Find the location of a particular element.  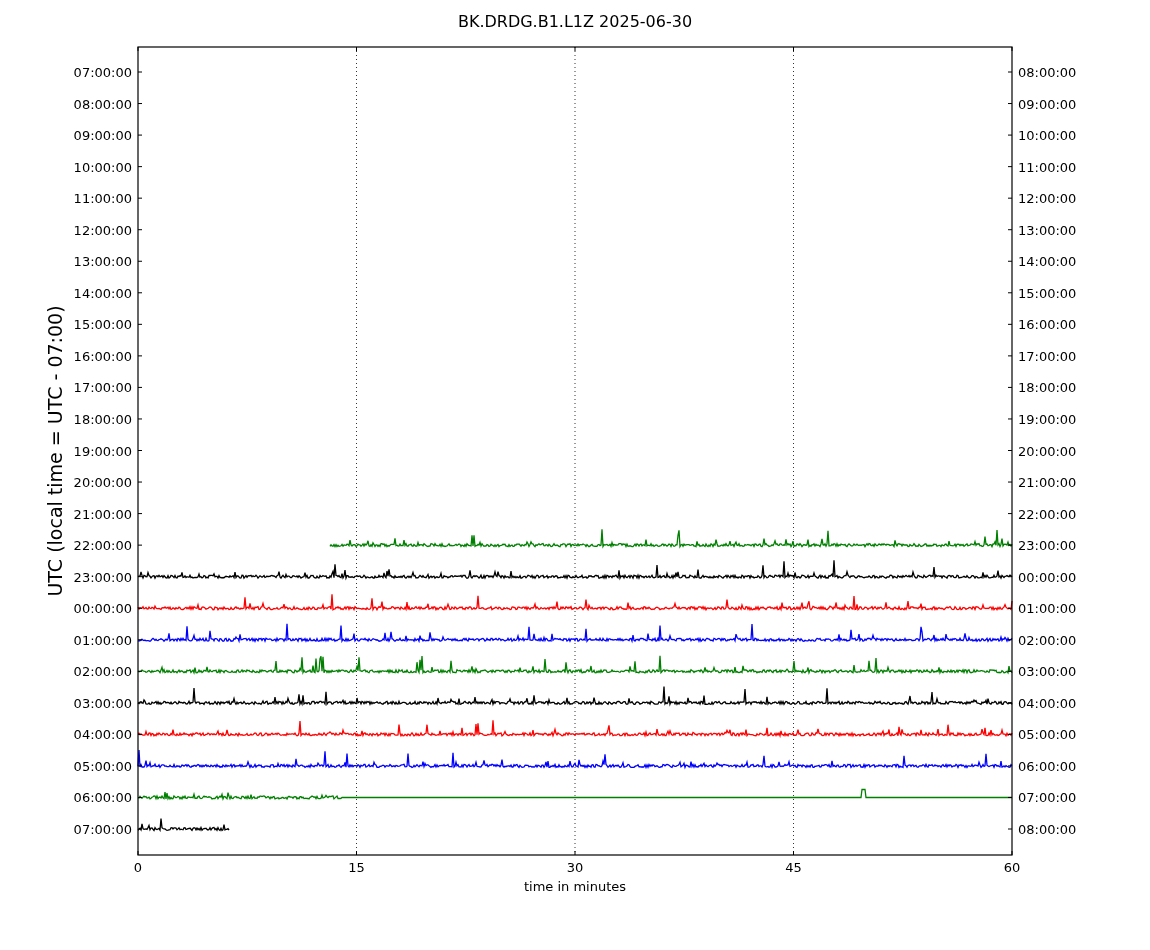

axis-label: UTC (local time = UTC - 07:00) is located at coordinates (55, 451).